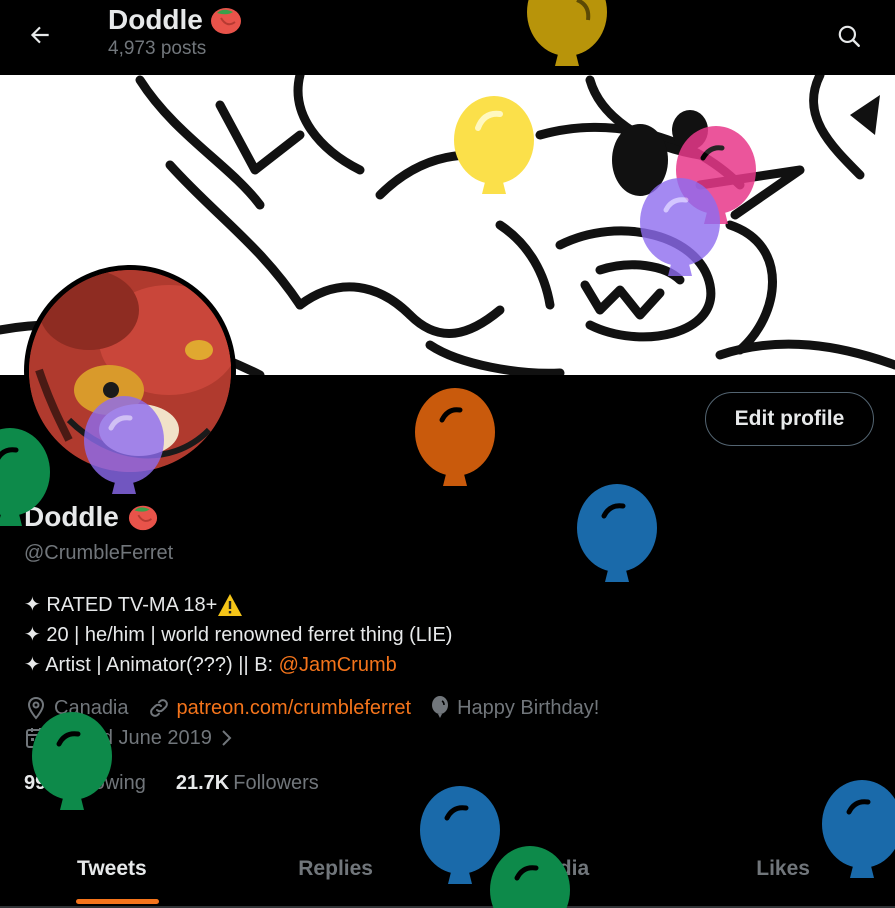  I want to click on bio-text: ✦ Artist | Animator(???) || B:, so click(151, 665).